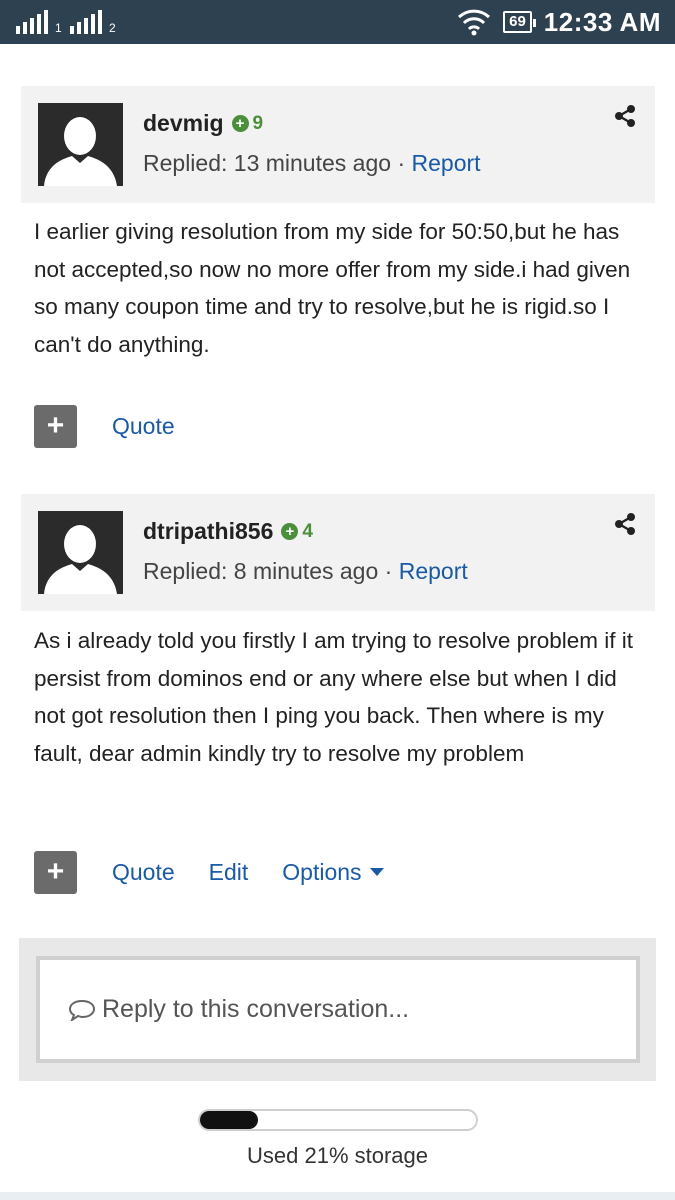 Image resolution: width=675 pixels, height=1200 pixels. What do you see at coordinates (183, 123) in the screenshot?
I see `username: devmig` at bounding box center [183, 123].